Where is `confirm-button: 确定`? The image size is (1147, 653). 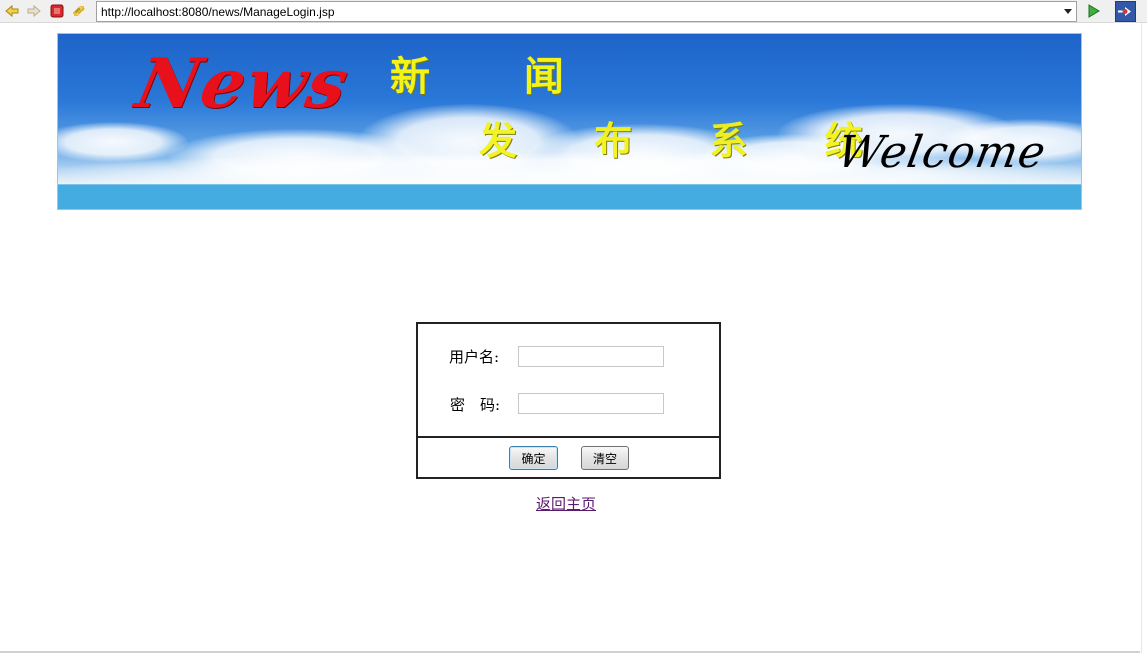
confirm-button: 确定 is located at coordinates (533, 458).